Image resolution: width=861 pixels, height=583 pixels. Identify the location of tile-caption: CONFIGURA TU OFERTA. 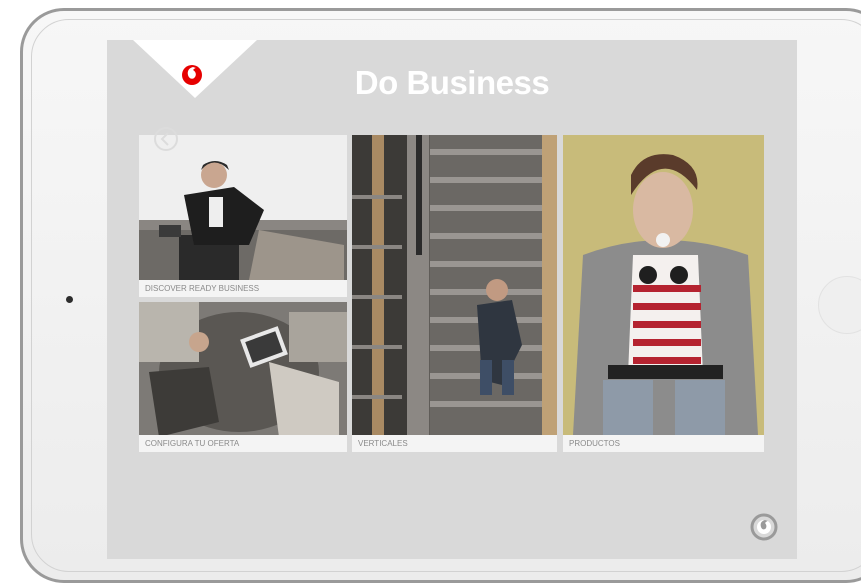
(243, 443).